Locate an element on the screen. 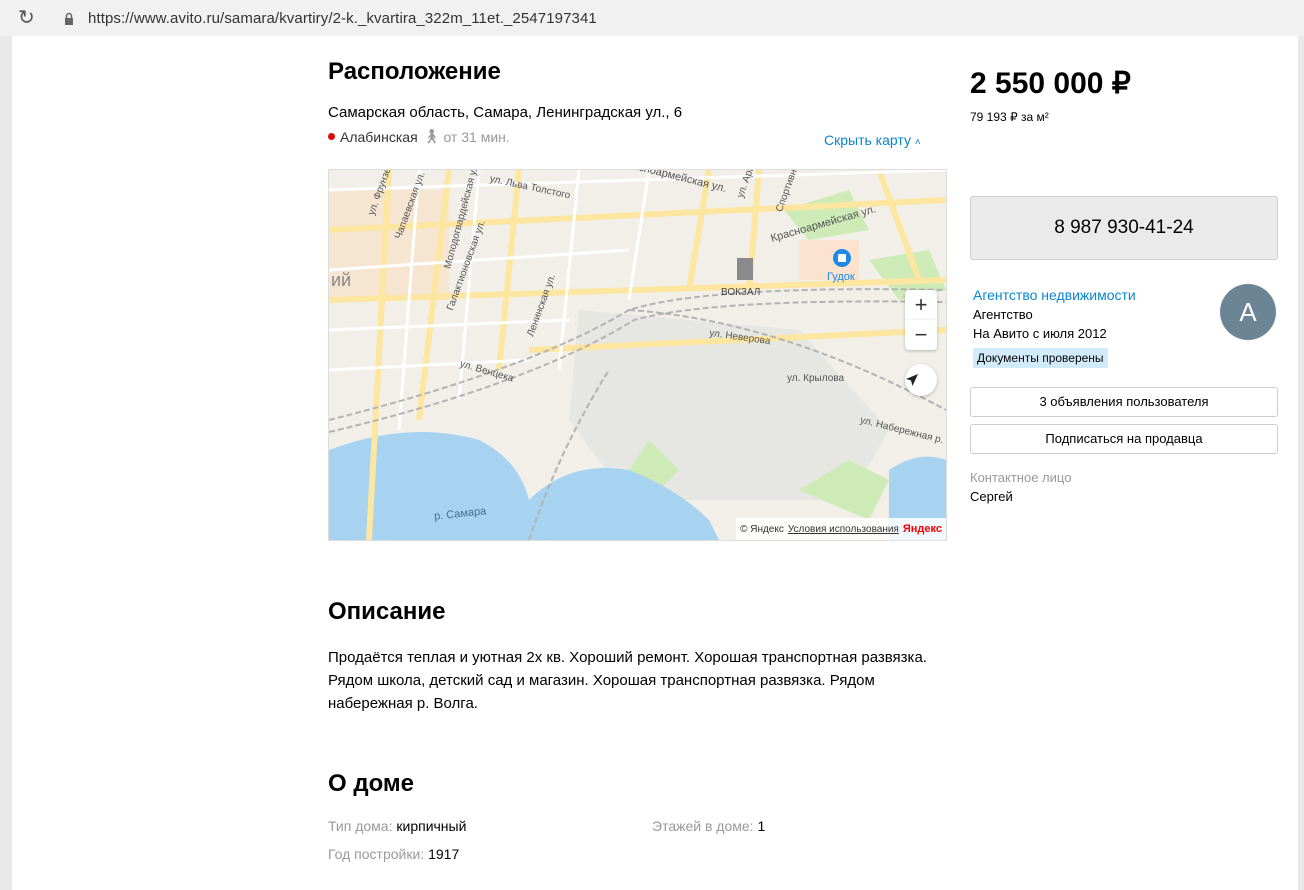  house-type: Тип дома: кирпичный is located at coordinates (397, 826).